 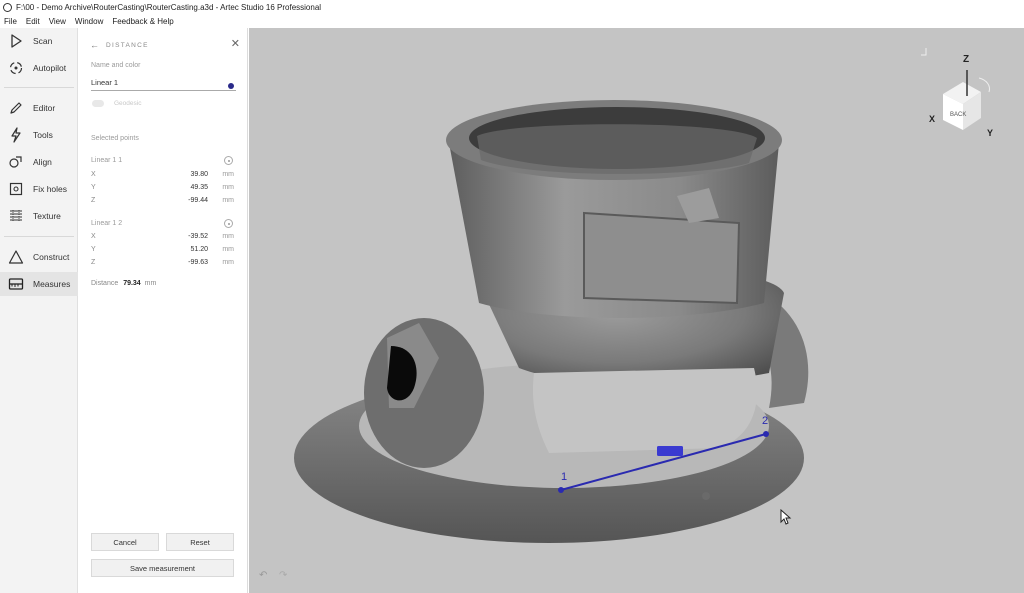 I want to click on tool-label: Autopilot, so click(x=50, y=68).